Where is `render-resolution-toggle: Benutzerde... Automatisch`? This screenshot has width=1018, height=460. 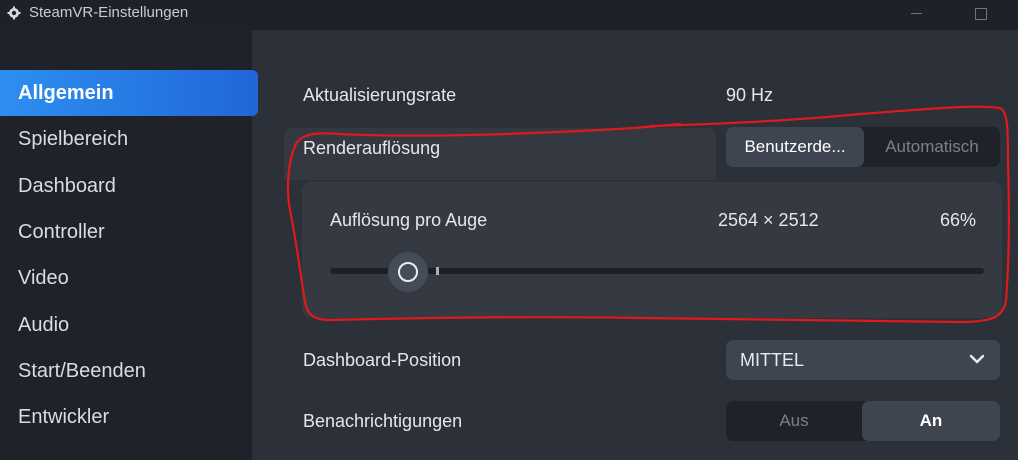 render-resolution-toggle: Benutzerde... Automatisch is located at coordinates (863, 147).